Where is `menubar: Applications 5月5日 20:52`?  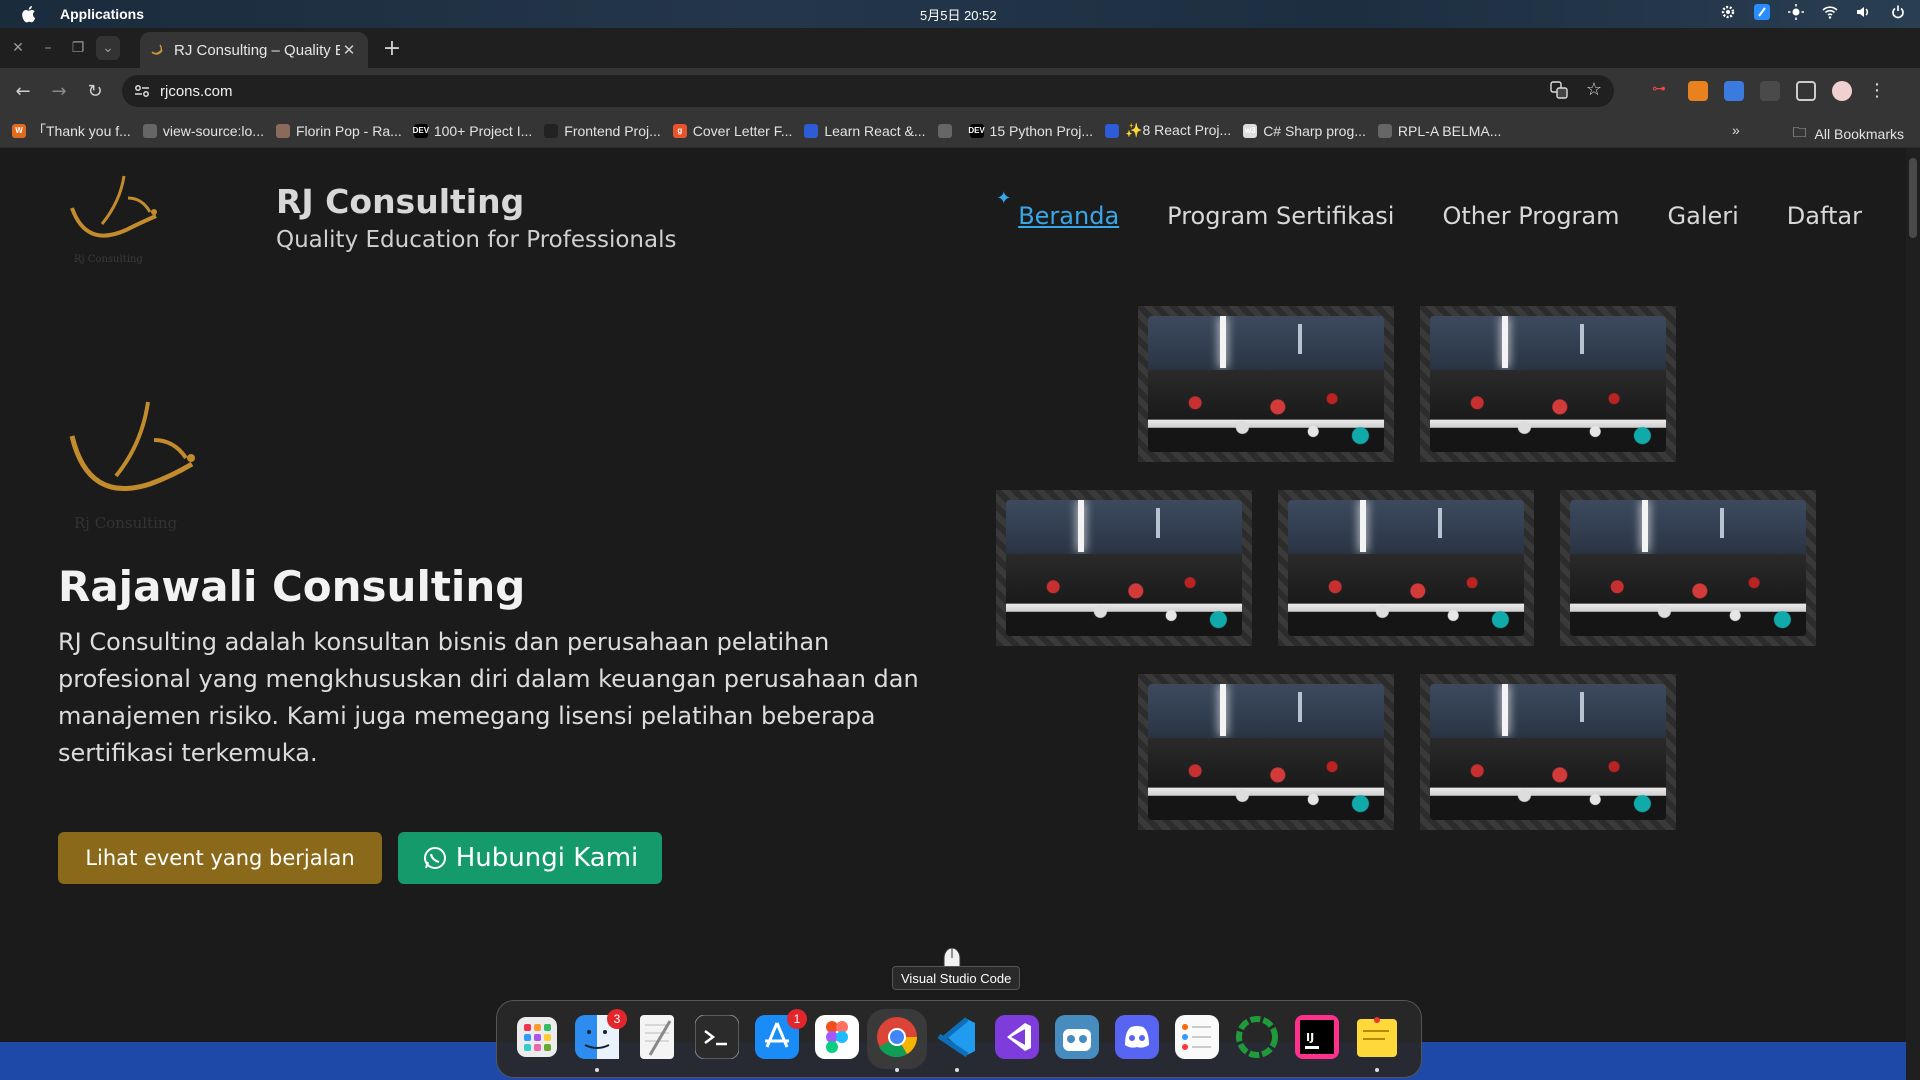 menubar: Applications 5月5日 20:52 is located at coordinates (960, 14).